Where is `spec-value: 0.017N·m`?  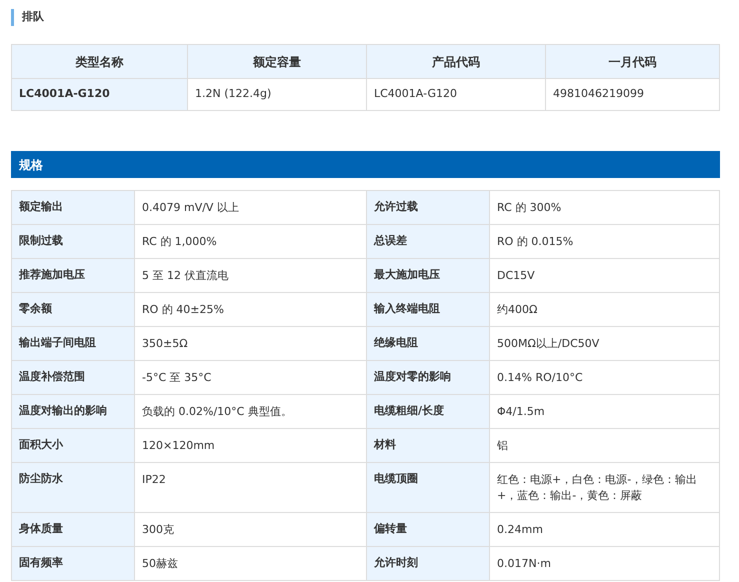
spec-value: 0.017N·m is located at coordinates (605, 563).